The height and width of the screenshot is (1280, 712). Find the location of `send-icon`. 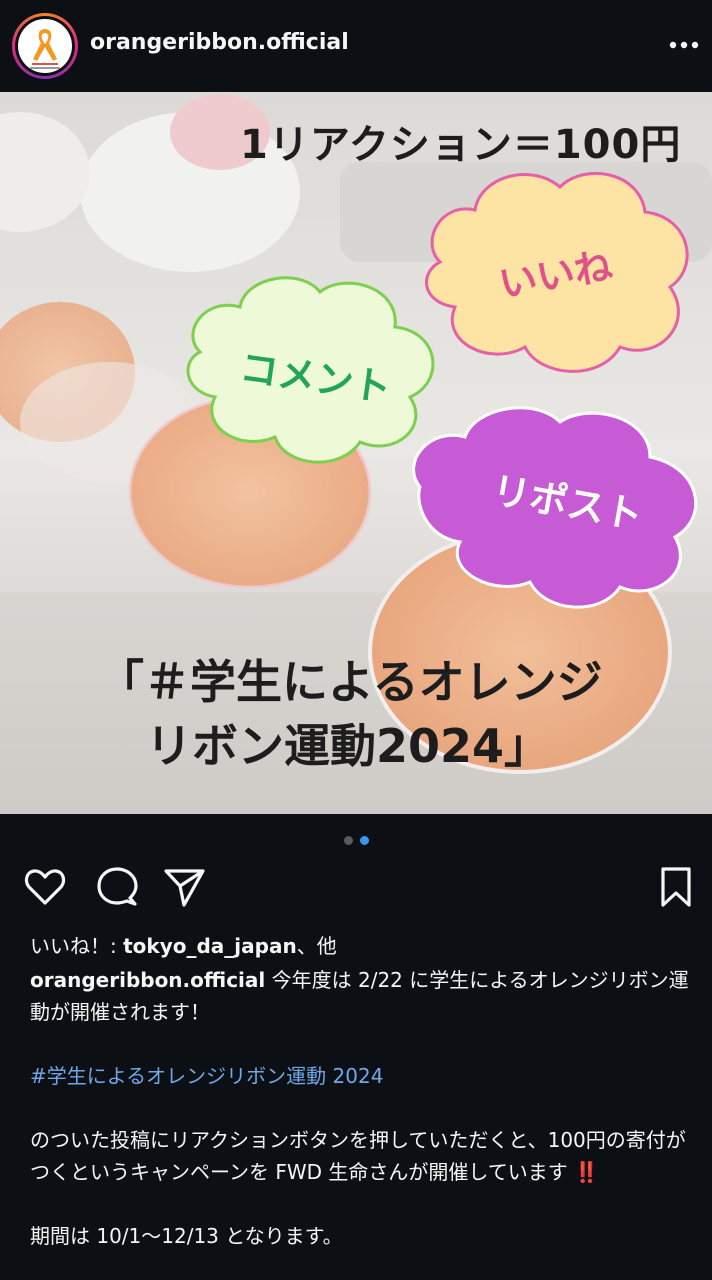

send-icon is located at coordinates (184, 889).